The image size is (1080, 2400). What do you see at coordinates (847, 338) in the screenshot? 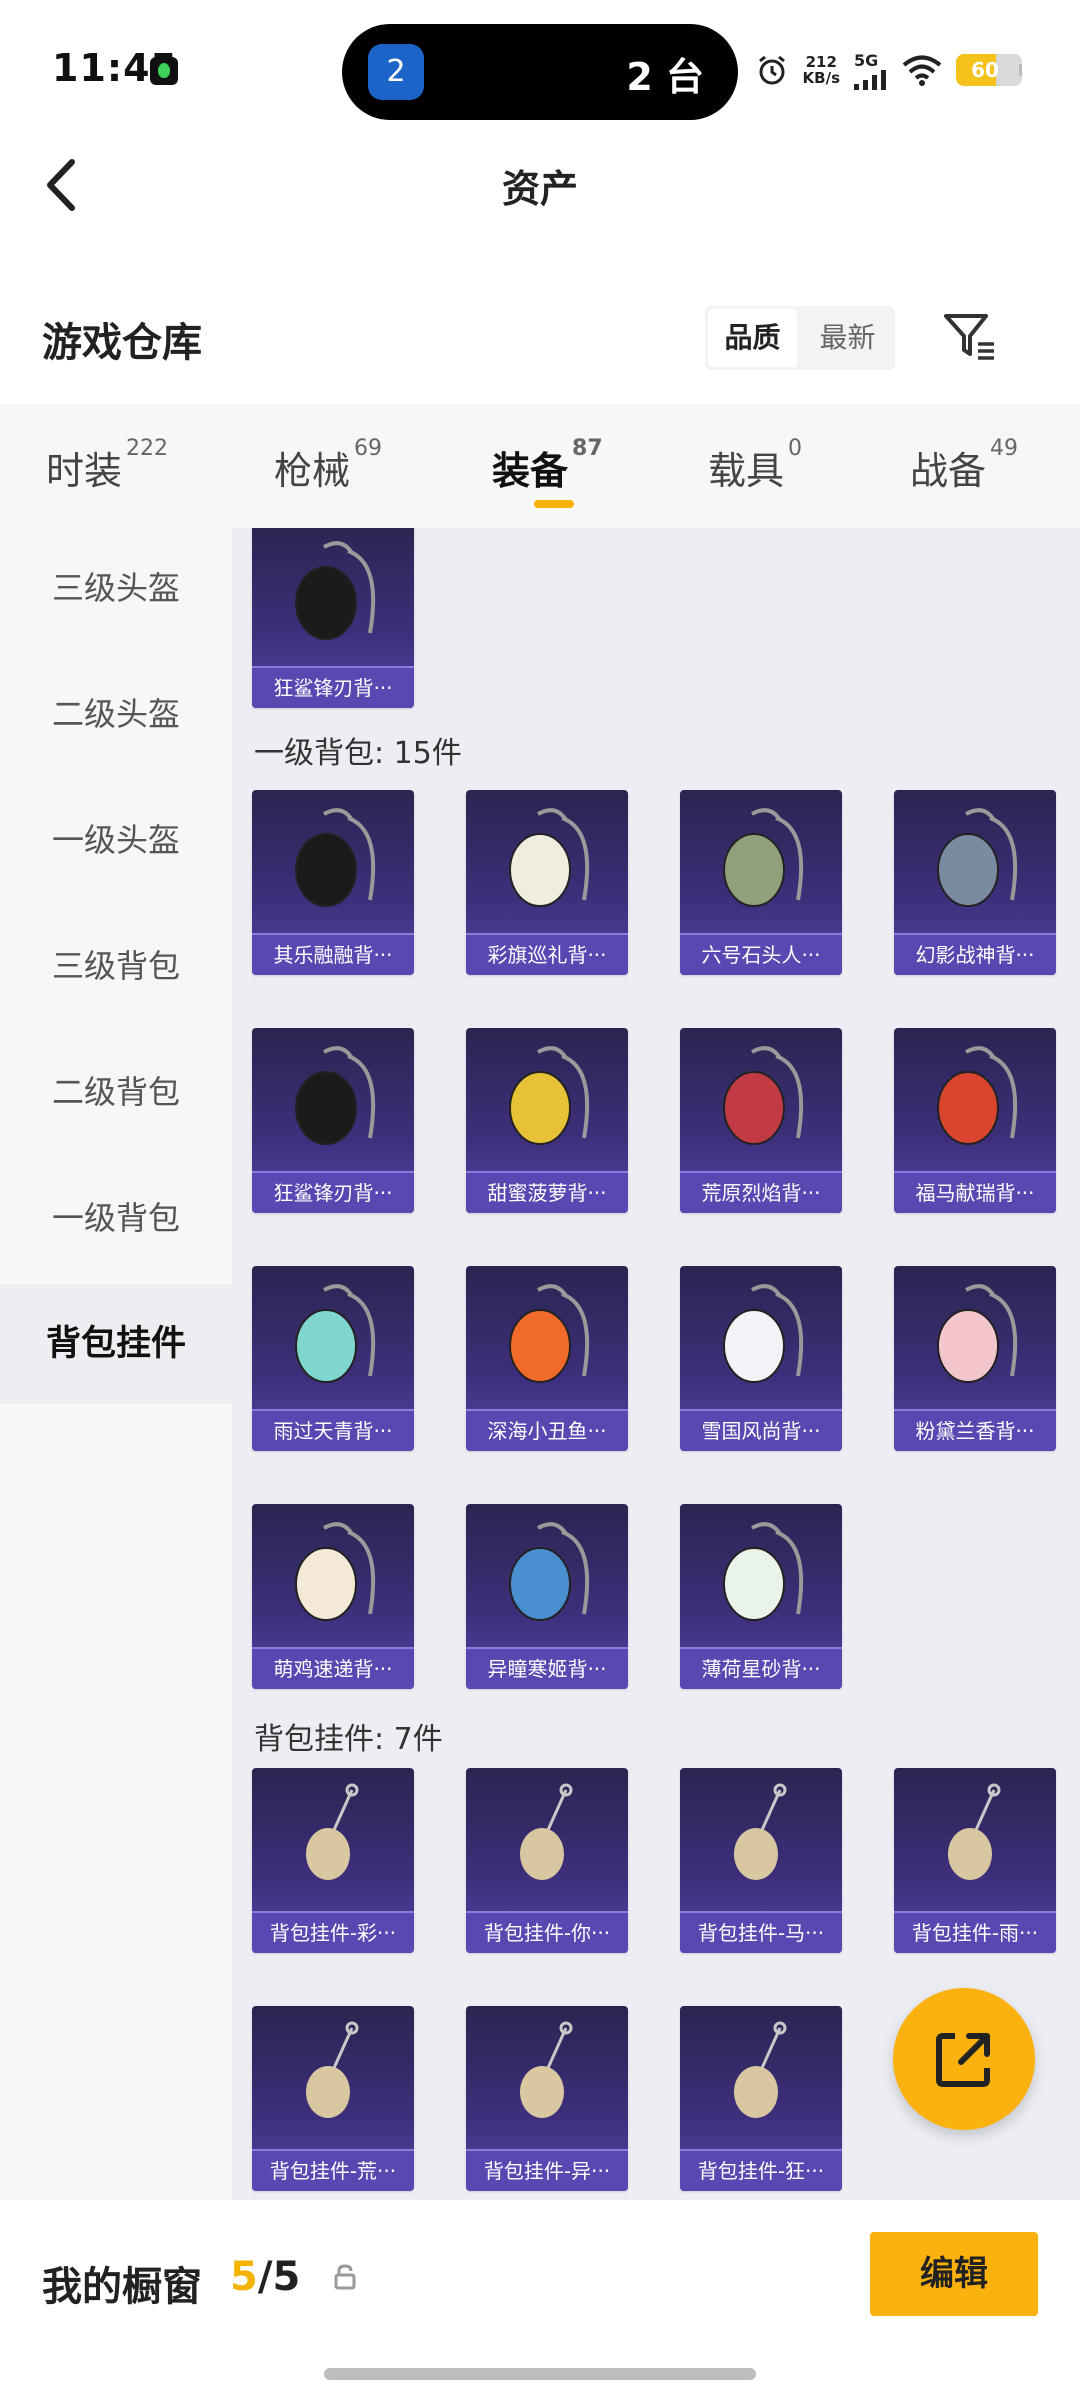
I see `sort-newest-button: 最新` at bounding box center [847, 338].